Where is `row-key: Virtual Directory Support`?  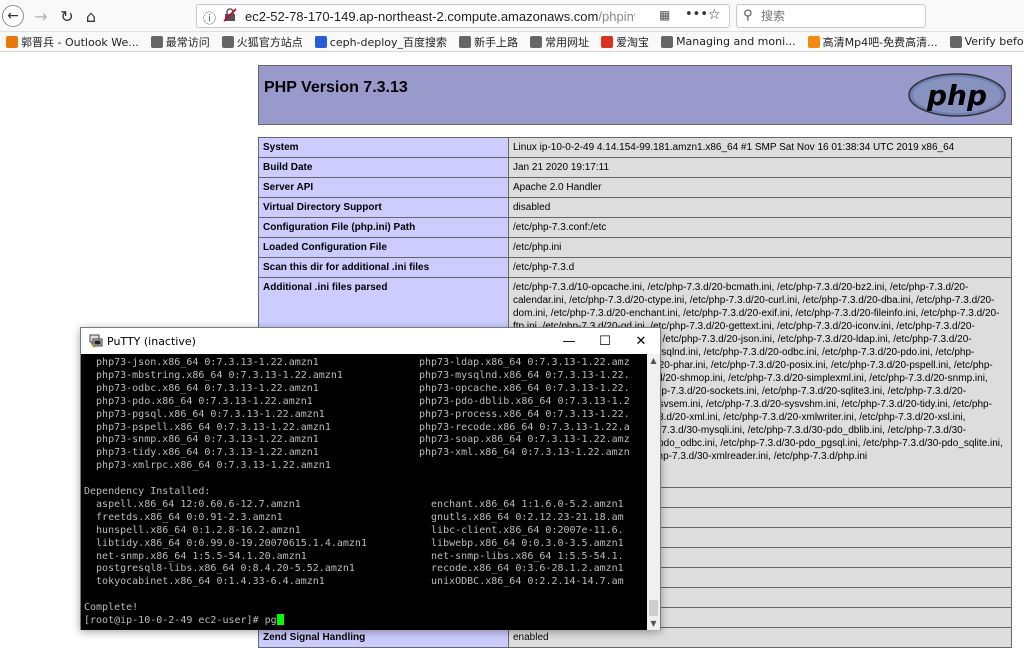 row-key: Virtual Directory Support is located at coordinates (383, 207).